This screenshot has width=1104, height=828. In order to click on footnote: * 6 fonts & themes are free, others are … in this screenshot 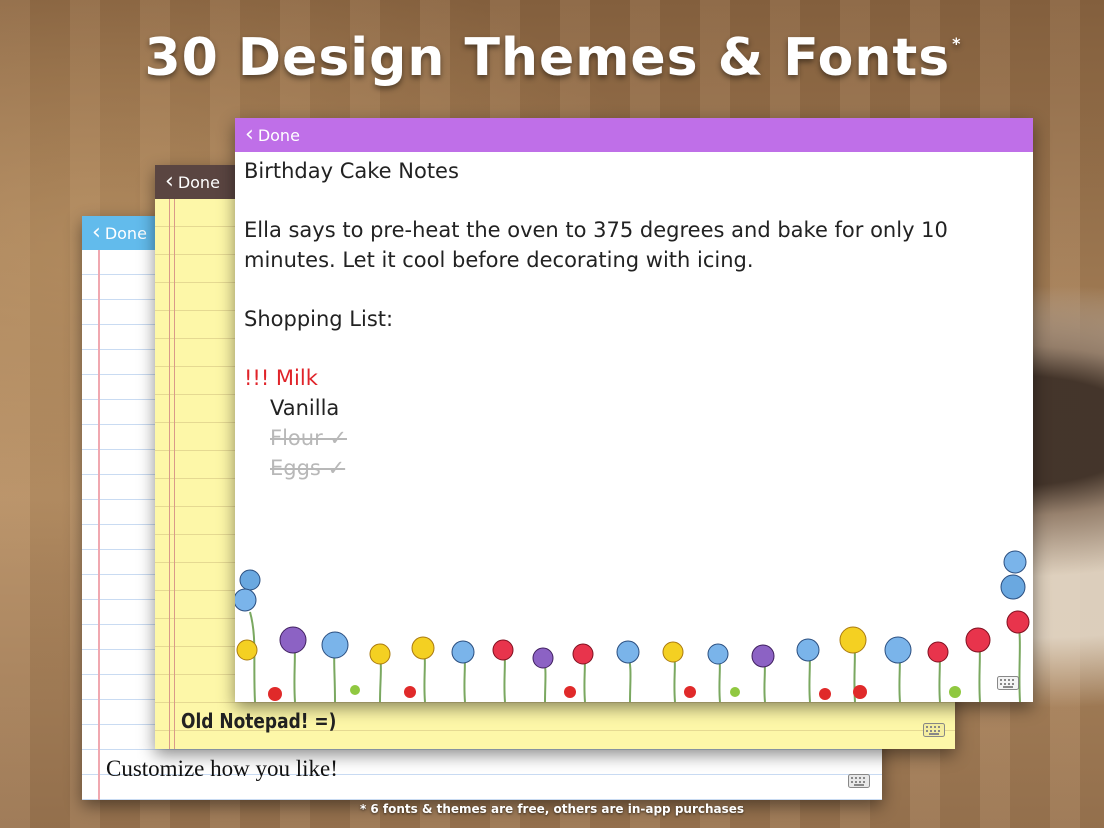, I will do `click(552, 809)`.